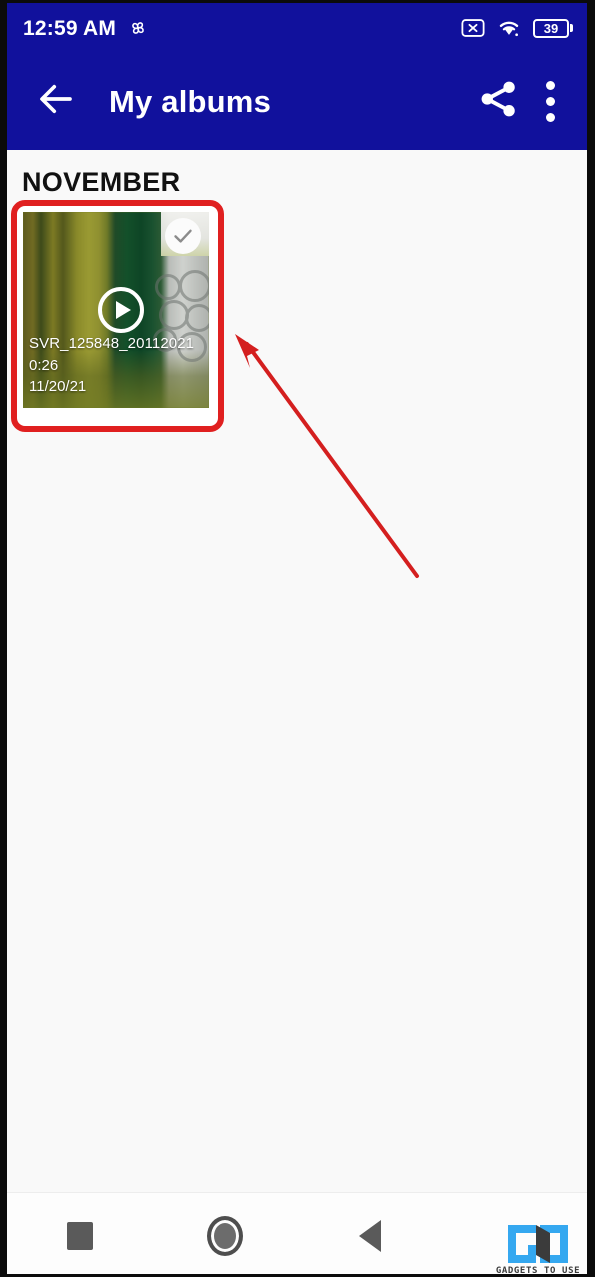  I want to click on gadgets-to-use-logo, so click(538, 1244).